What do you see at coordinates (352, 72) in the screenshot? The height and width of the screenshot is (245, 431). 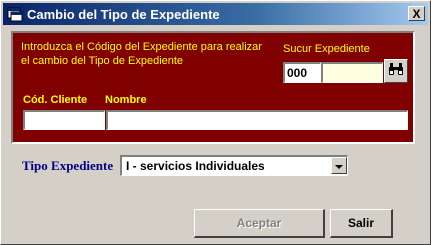 I see `expediente-field` at bounding box center [352, 72].